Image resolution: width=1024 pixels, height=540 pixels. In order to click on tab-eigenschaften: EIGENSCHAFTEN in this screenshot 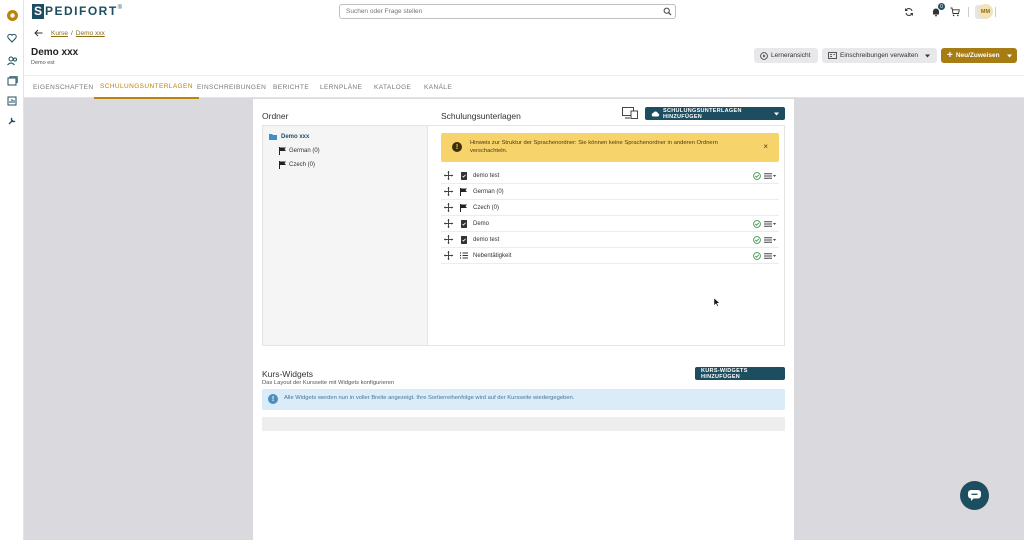, I will do `click(63, 87)`.